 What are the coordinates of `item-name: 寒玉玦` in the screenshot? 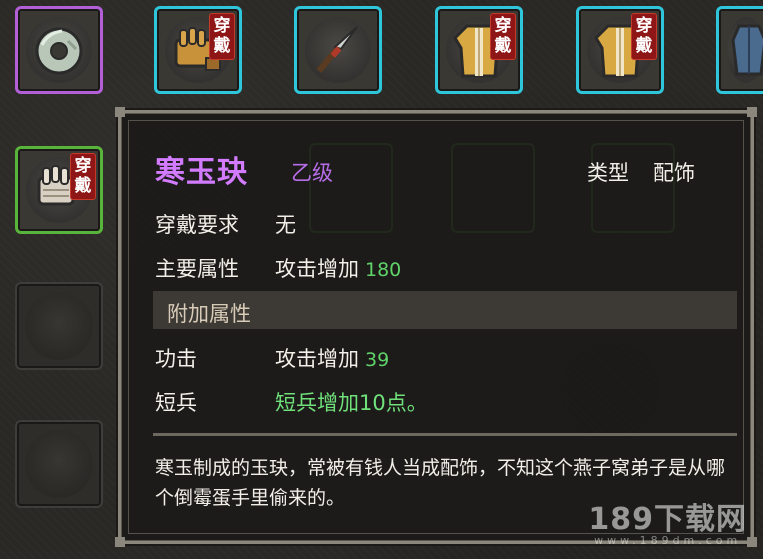 It's located at (201, 172).